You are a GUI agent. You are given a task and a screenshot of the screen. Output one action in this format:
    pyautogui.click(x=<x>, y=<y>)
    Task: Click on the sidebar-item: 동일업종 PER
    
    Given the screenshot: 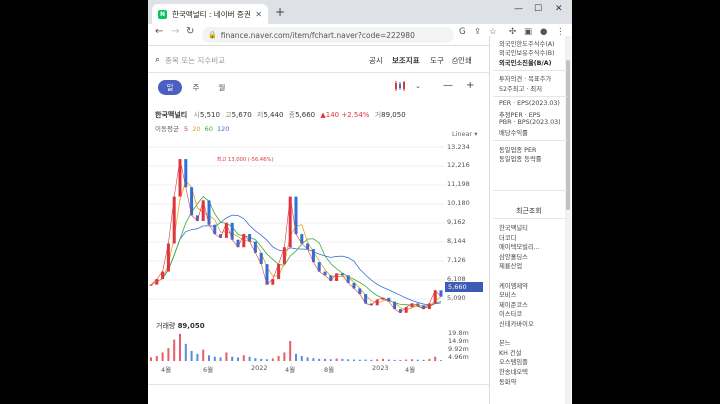 What is the action you would take?
    pyautogui.click(x=517, y=149)
    